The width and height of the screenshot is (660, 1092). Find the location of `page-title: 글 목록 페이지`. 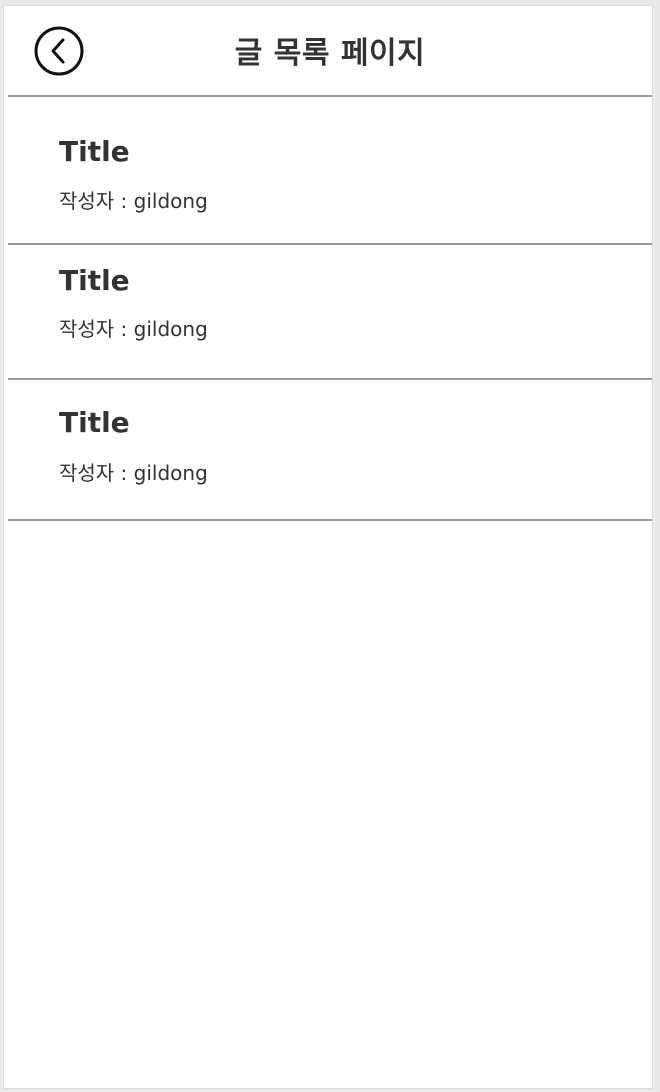

page-title: 글 목록 페이지 is located at coordinates (330, 53).